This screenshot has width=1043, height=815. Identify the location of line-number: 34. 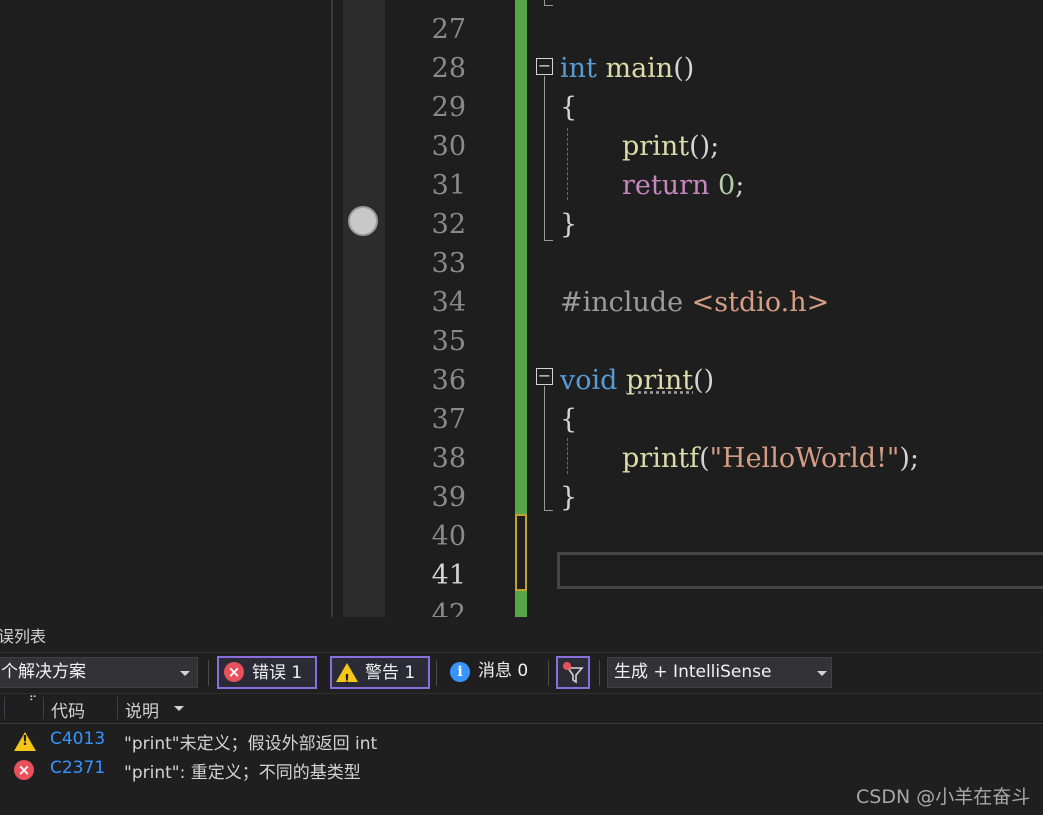
(448, 302).